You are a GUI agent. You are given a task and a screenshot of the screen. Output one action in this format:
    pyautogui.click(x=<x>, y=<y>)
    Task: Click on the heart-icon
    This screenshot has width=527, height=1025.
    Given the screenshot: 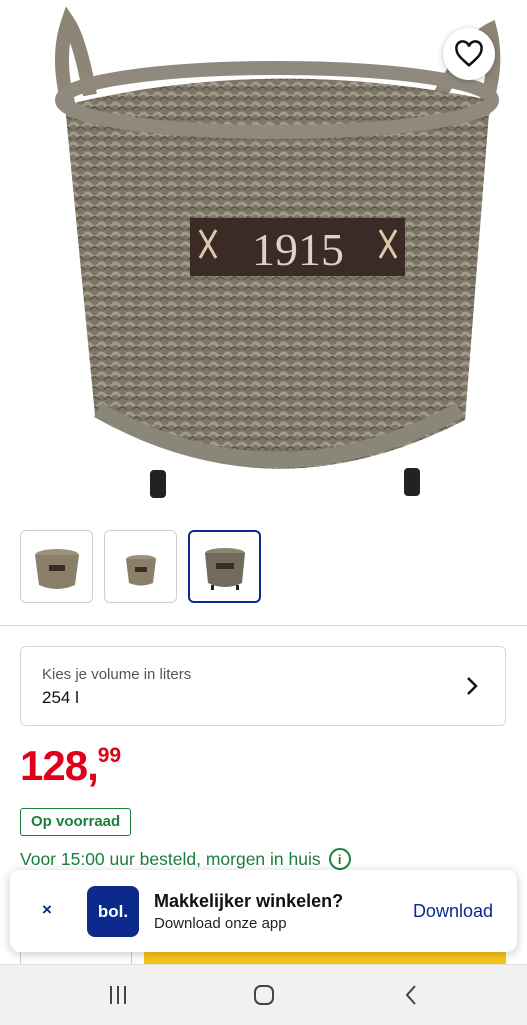 What is the action you would take?
    pyautogui.click(x=469, y=53)
    